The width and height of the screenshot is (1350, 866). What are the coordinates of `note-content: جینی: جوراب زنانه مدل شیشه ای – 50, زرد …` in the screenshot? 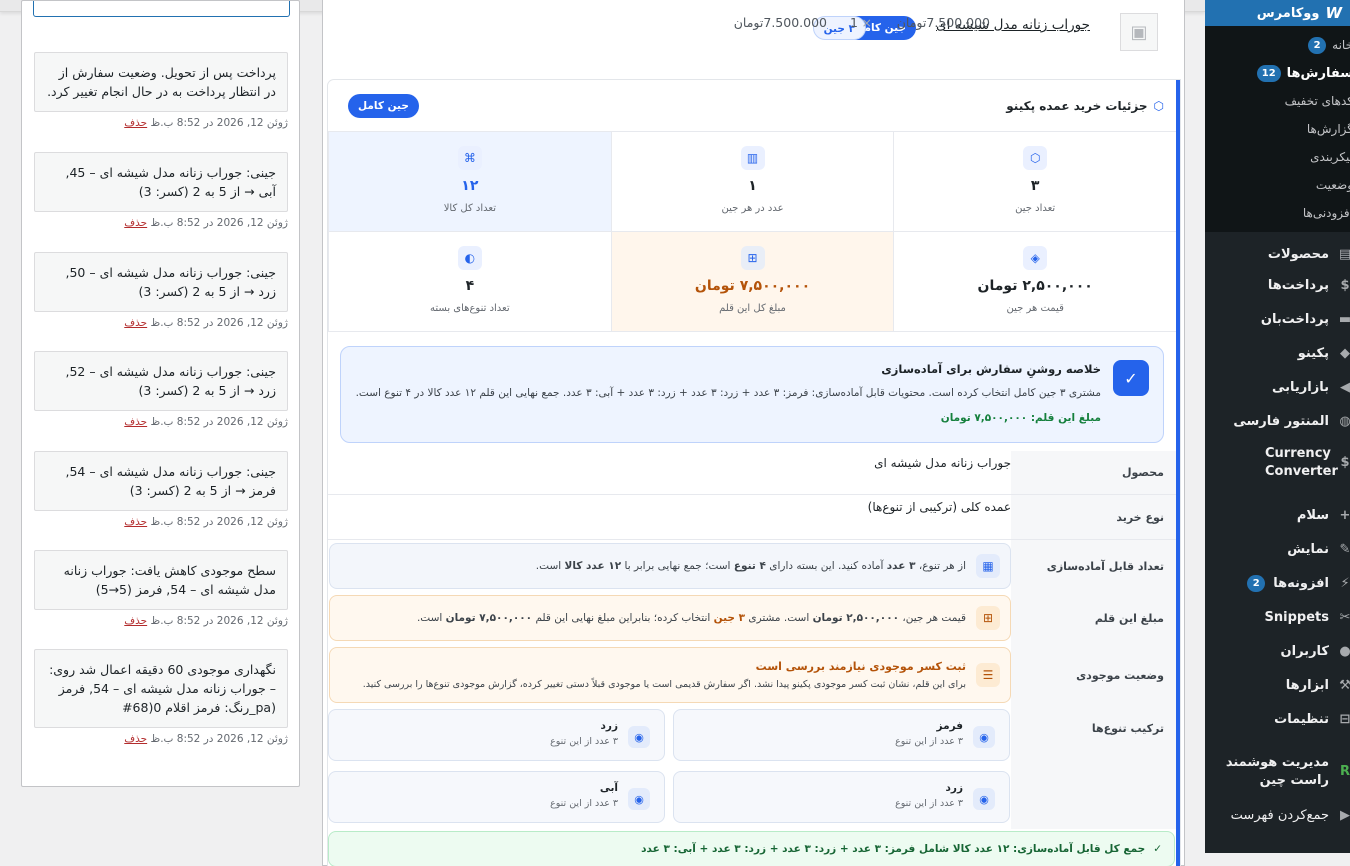 It's located at (161, 282).